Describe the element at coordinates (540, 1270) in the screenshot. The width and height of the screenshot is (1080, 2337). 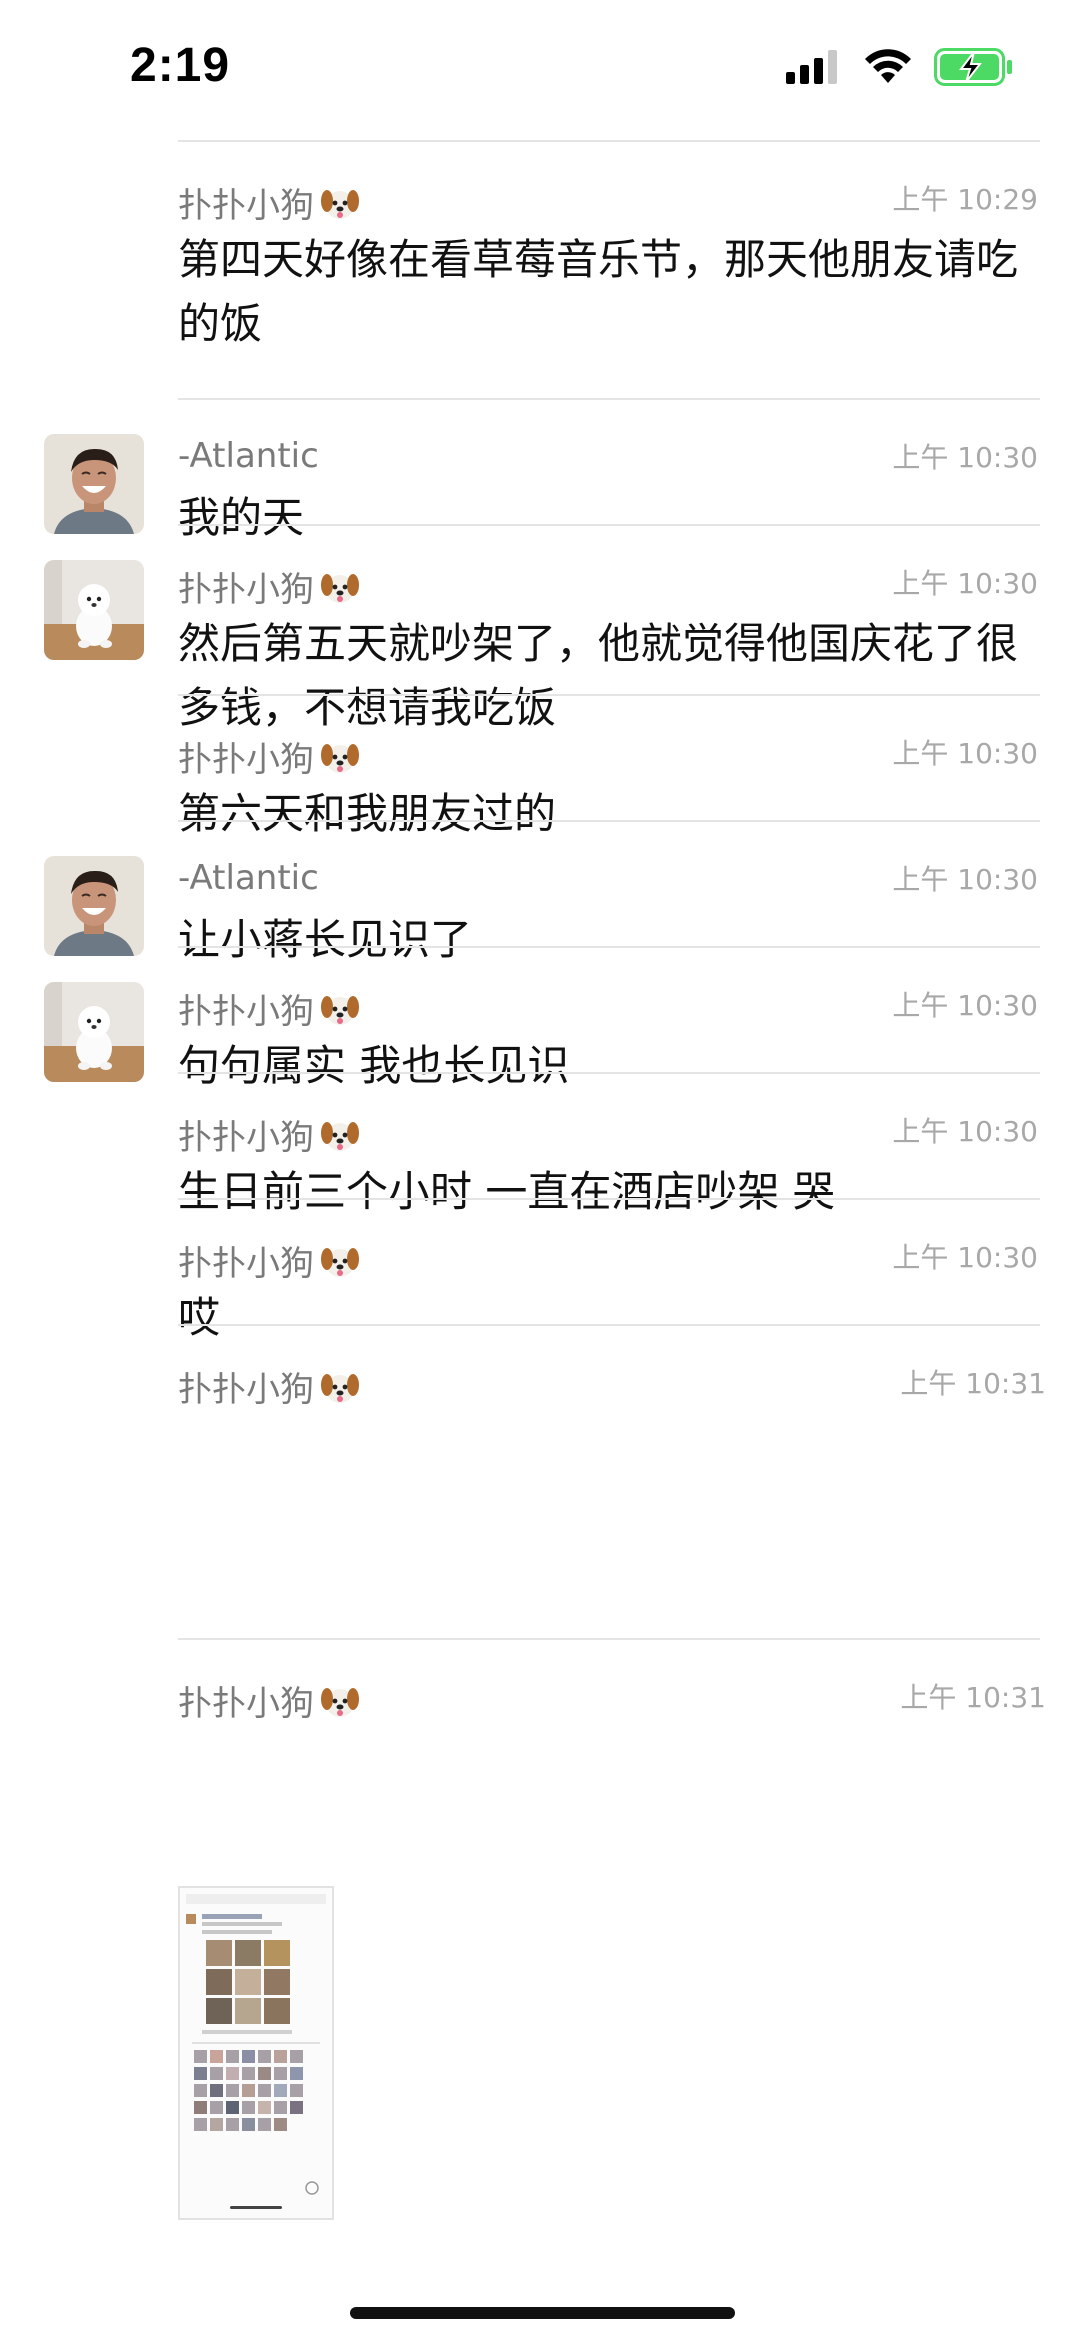
I see `message-item: 扑扑小狗 上午 10:30 哎` at that location.